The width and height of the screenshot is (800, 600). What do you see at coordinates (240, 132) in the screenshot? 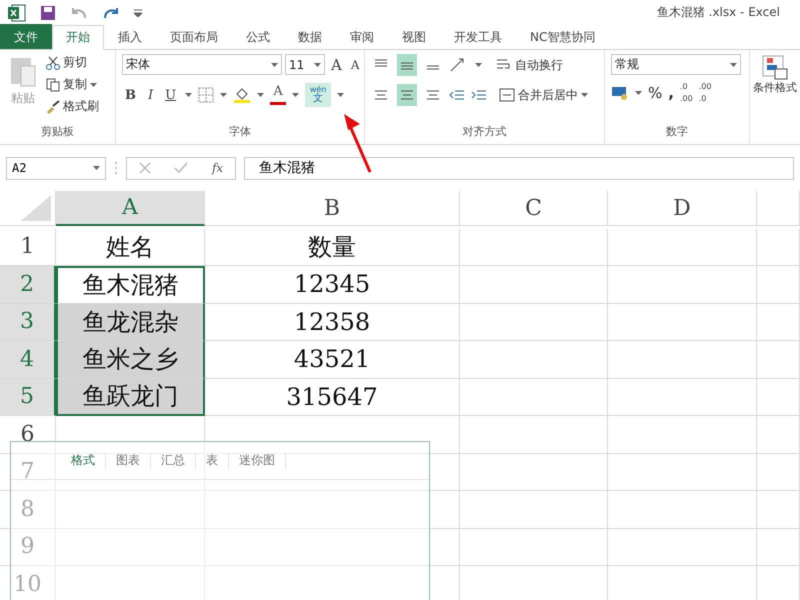
I see `group-label: 字体` at bounding box center [240, 132].